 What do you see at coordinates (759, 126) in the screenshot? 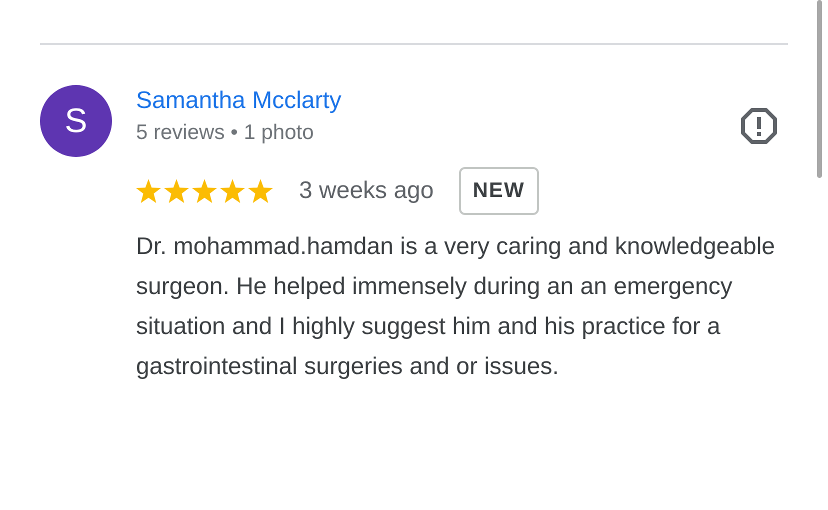
I see `report-icon` at bounding box center [759, 126].